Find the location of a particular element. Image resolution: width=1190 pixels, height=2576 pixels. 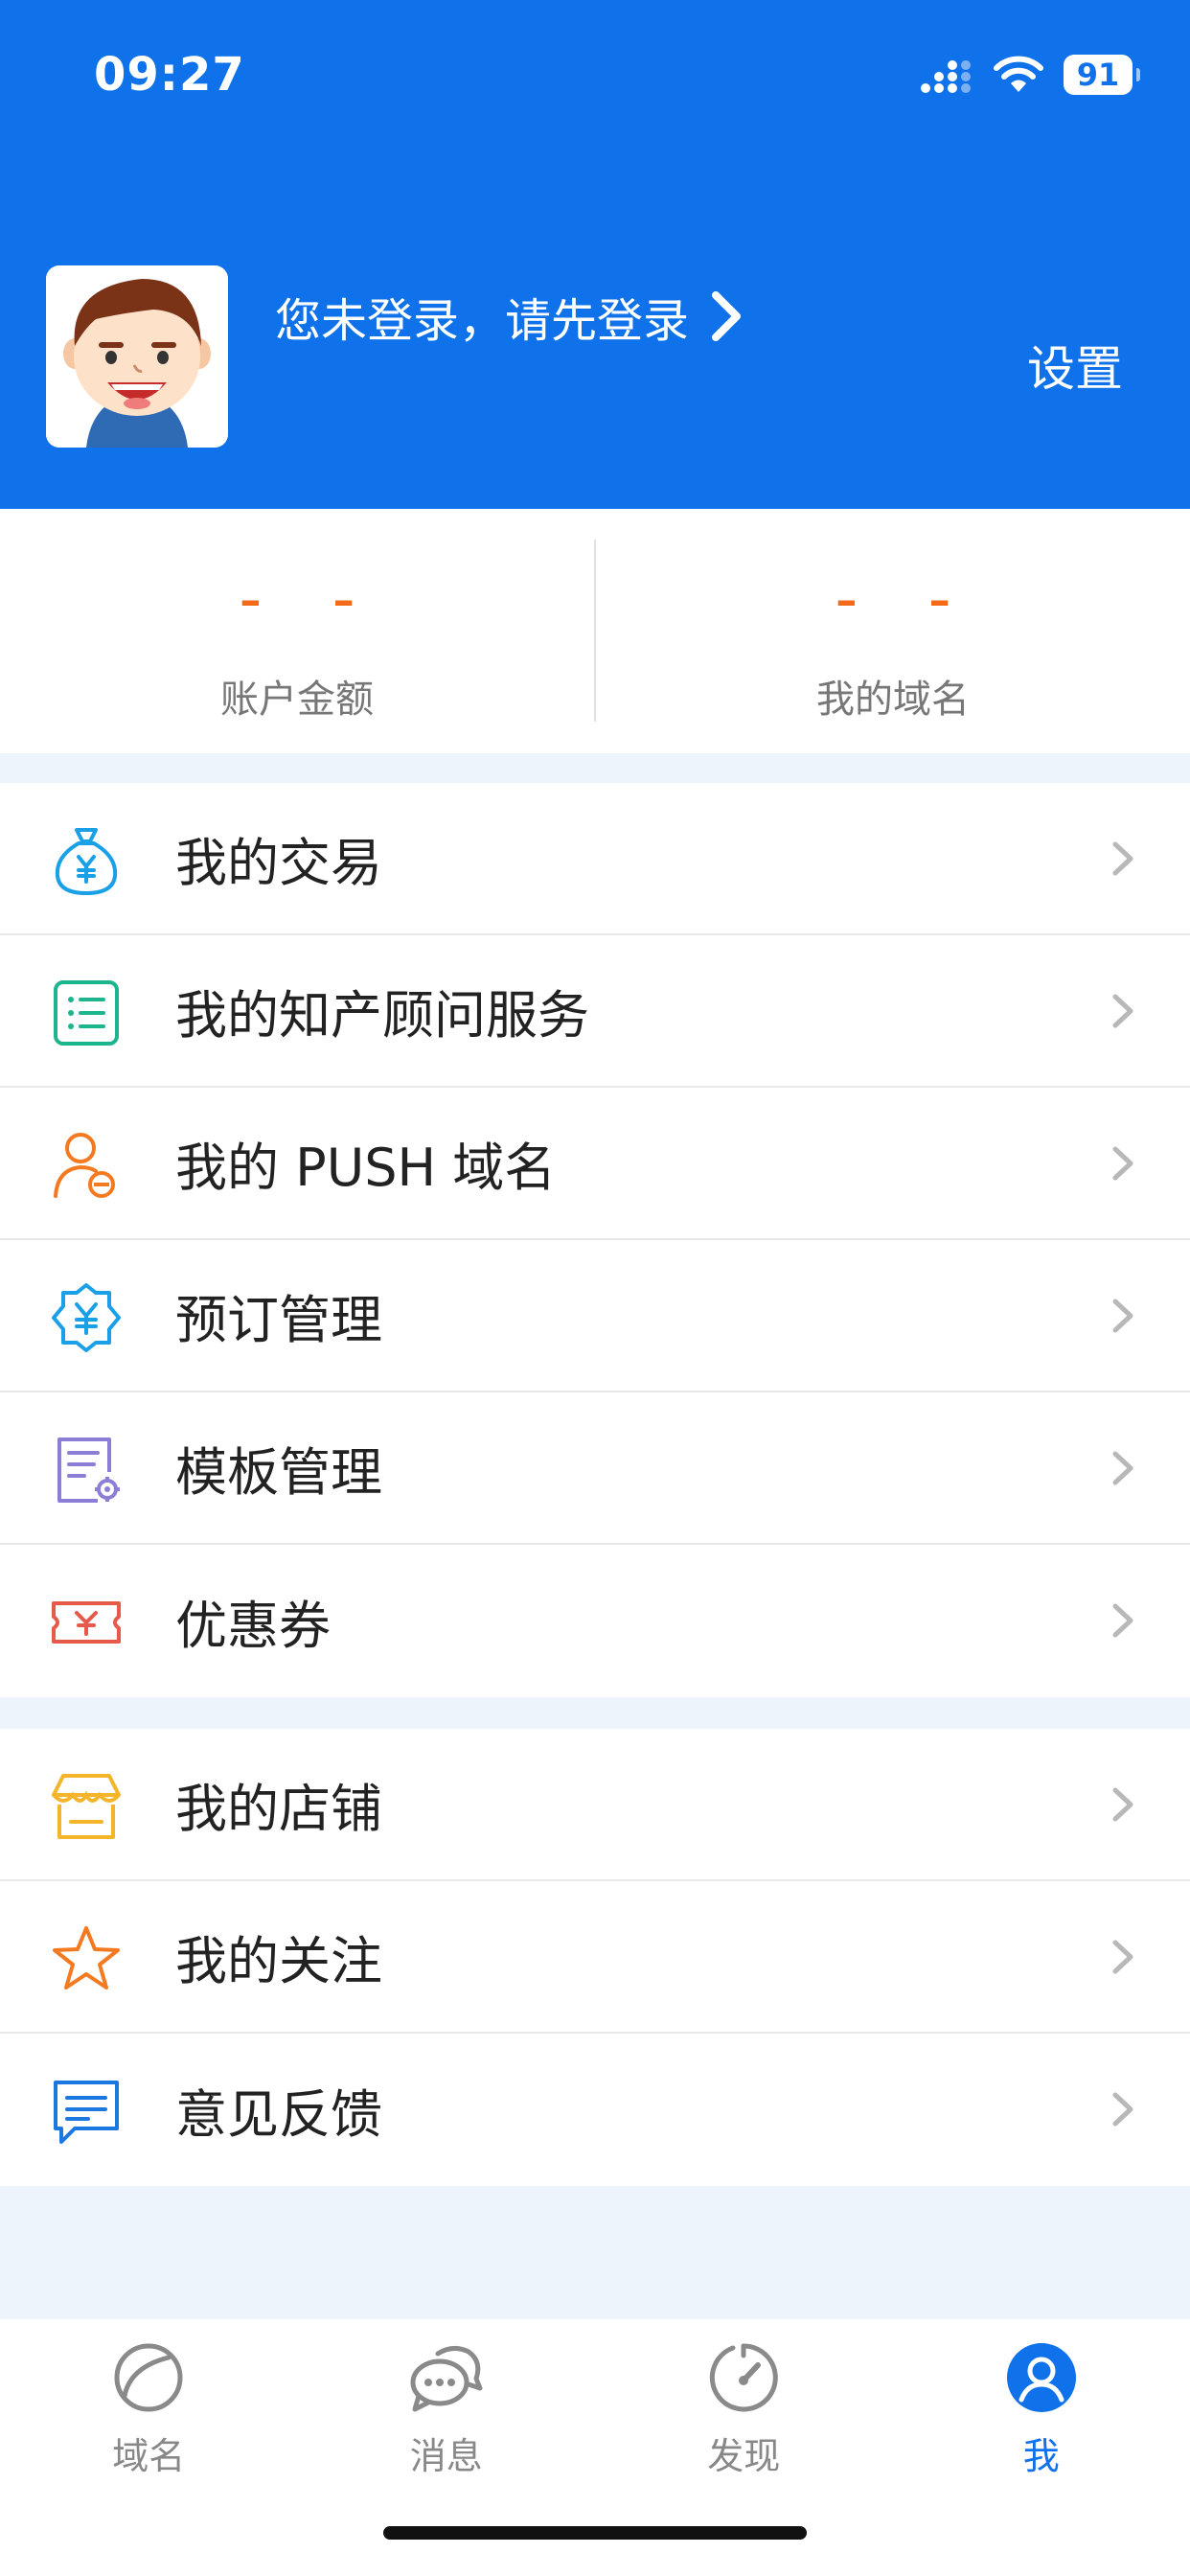

stat-my-domains: – – 我的域名 is located at coordinates (893, 631).